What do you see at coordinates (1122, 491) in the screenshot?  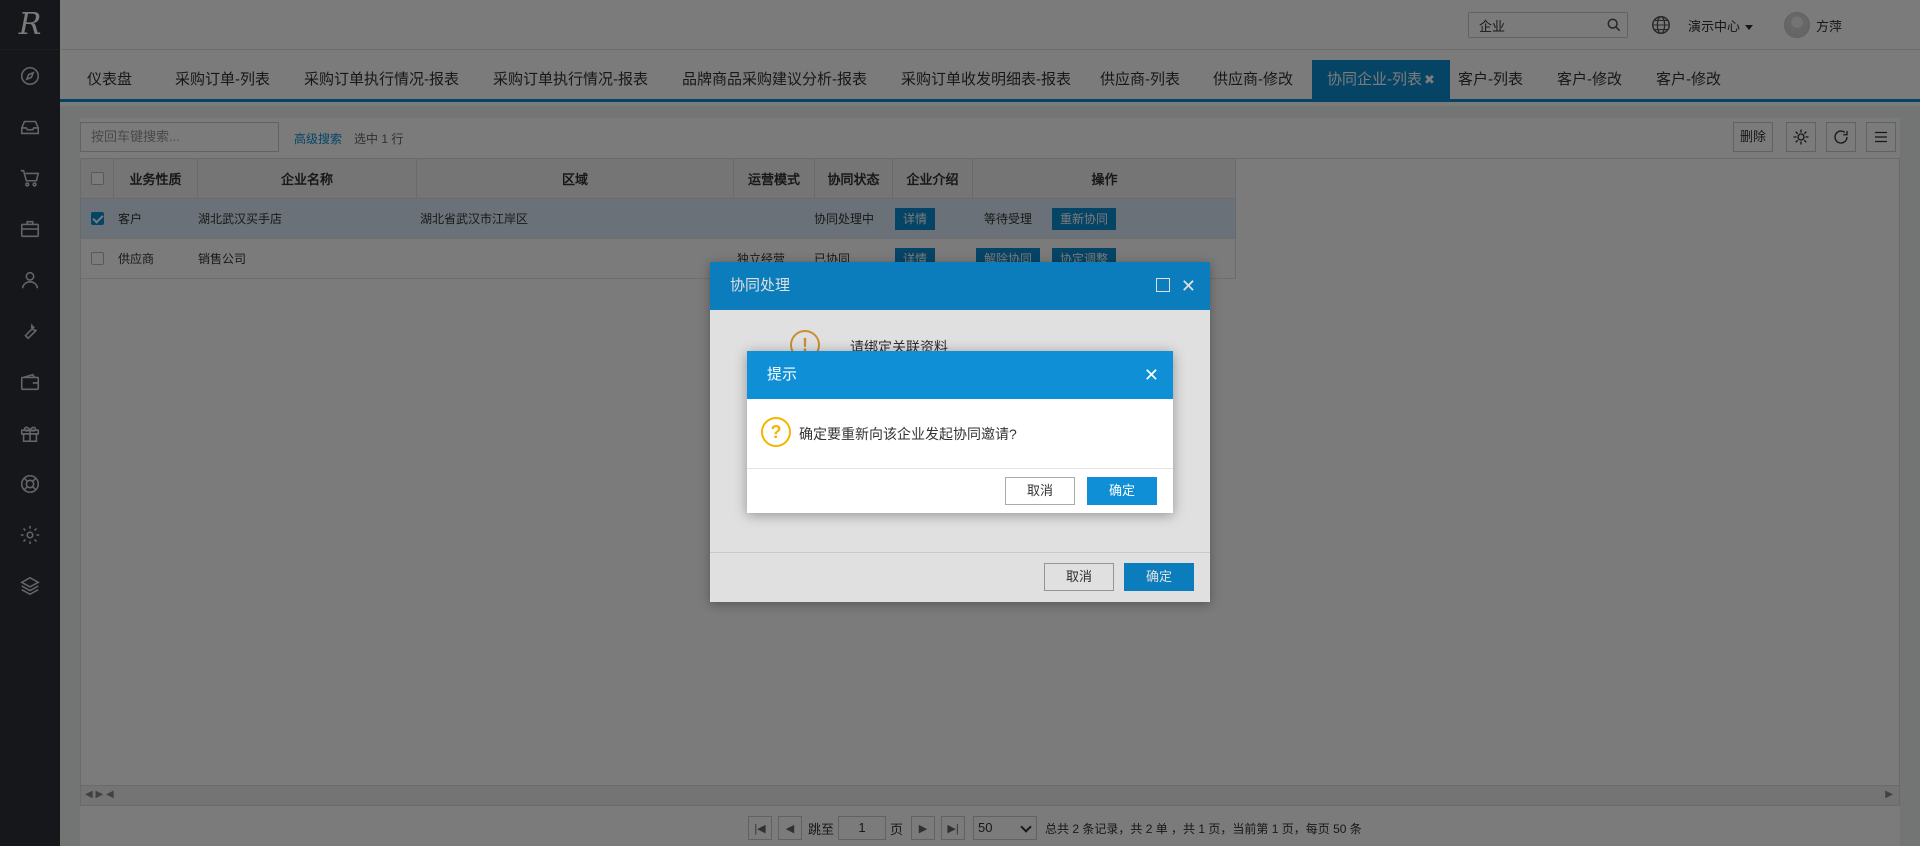 I see `confirm-button: 确定` at bounding box center [1122, 491].